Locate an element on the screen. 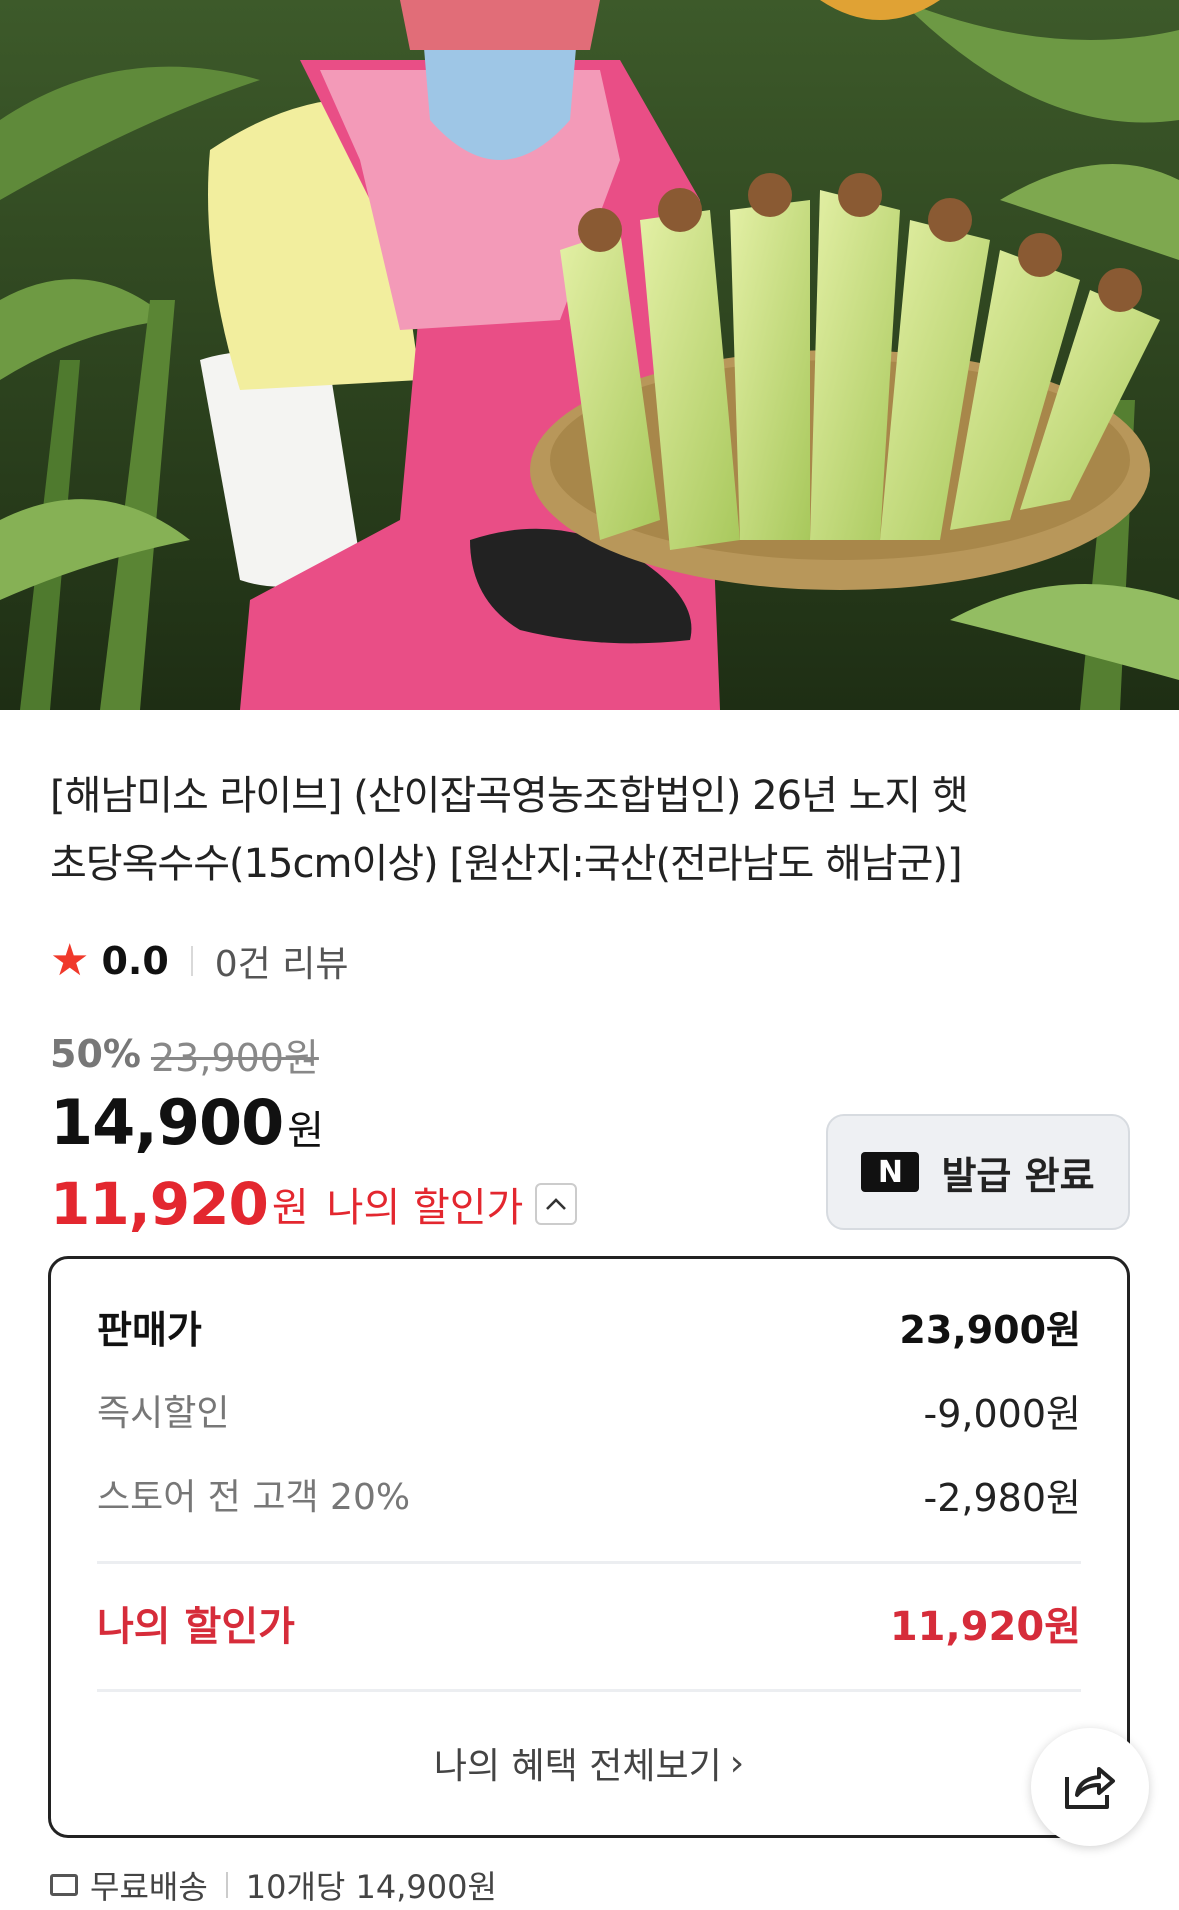 The width and height of the screenshot is (1179, 1910). breakdown-value: -9,000원 is located at coordinates (1002, 1413).